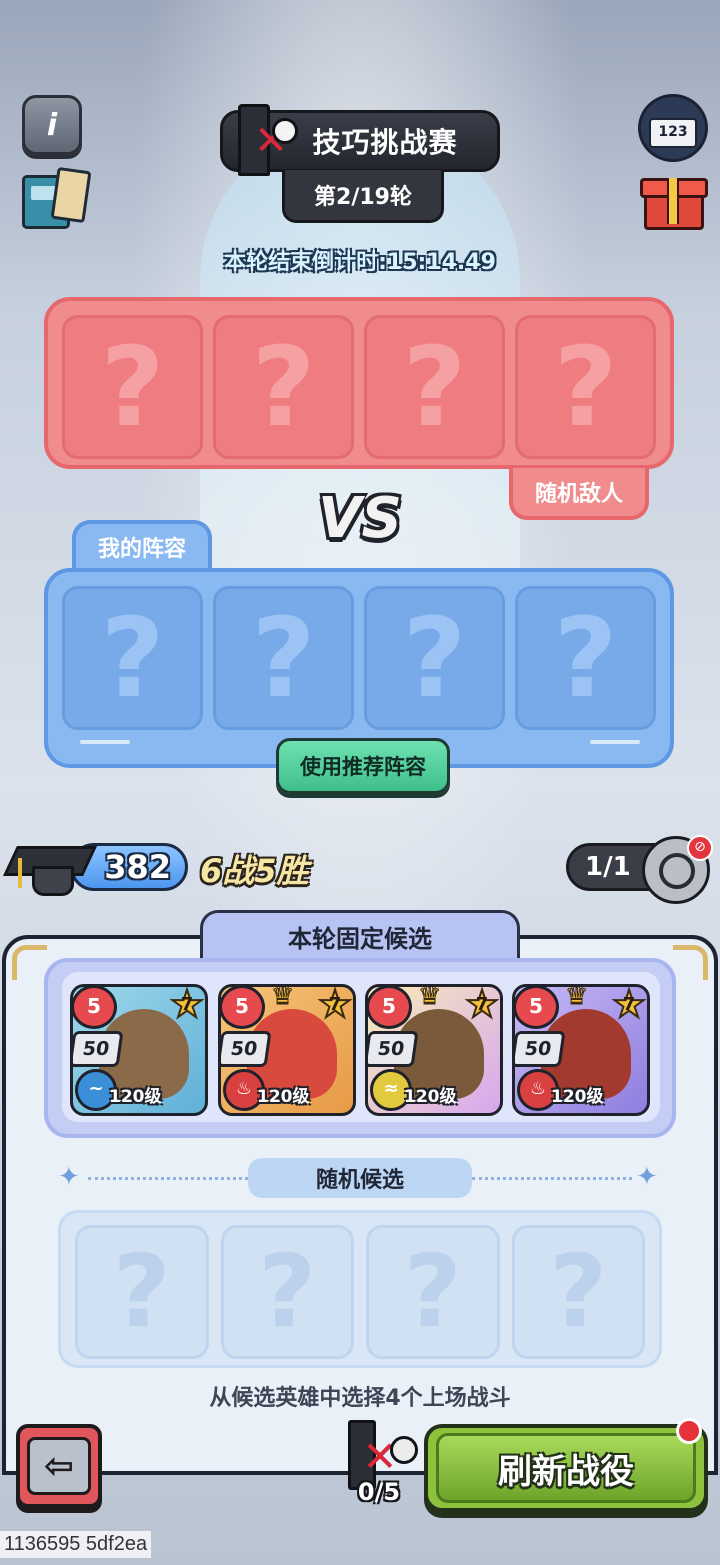 Image resolution: width=720 pixels, height=1565 pixels. I want to click on my-lineup-tag: 我的阵容, so click(142, 545).